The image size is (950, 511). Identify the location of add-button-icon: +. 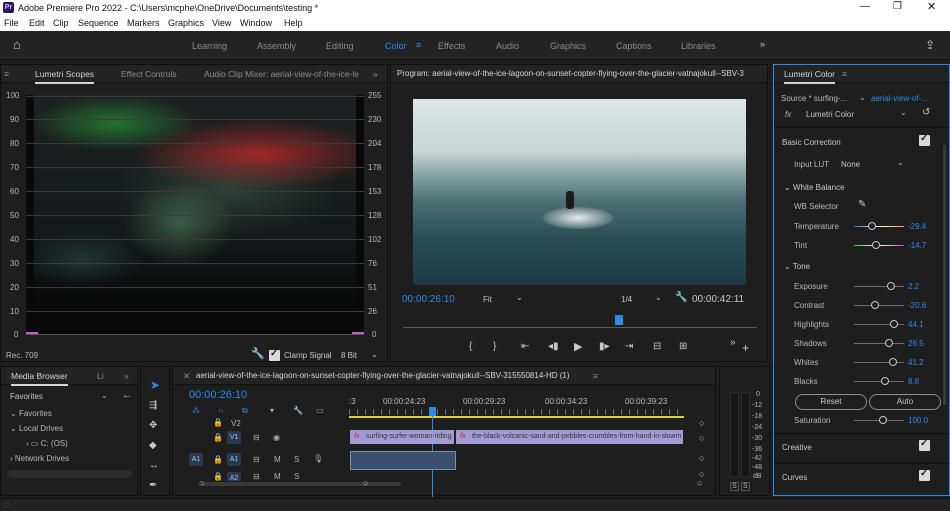
(745, 348).